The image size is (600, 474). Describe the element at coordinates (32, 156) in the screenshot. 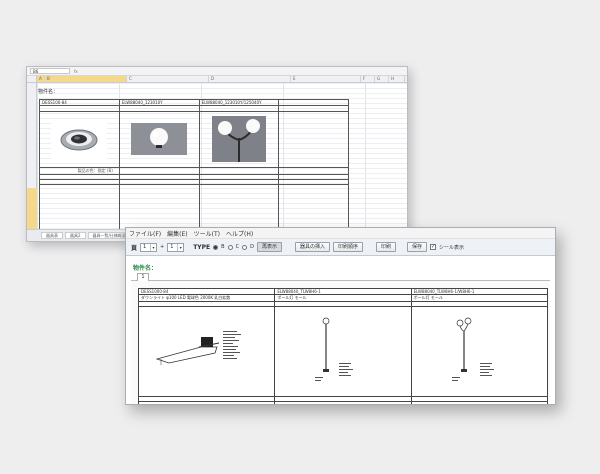

I see `row-headers` at that location.